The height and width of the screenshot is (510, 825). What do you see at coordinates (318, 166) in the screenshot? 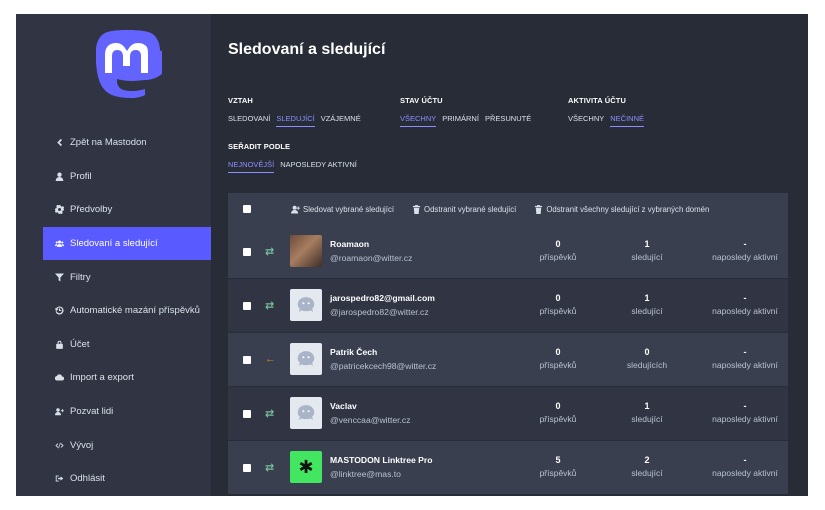
I see `filter-option-sort: NAPOSLEDY AKTIVNÍ` at bounding box center [318, 166].